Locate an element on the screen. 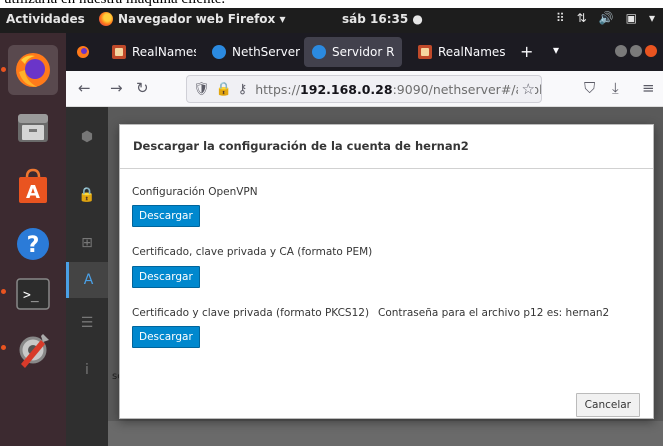 This screenshot has width=663, height=446. page-background-strip is located at coordinates (385, 433).